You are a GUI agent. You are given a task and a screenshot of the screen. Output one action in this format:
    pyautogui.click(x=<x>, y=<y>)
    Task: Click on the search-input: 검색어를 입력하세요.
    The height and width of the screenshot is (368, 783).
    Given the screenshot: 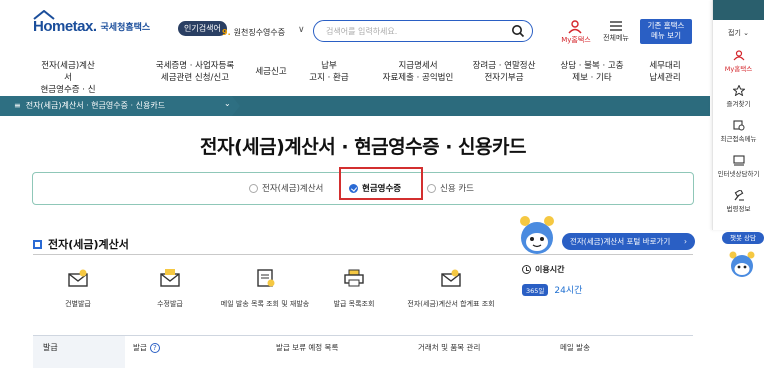 What is the action you would take?
    pyautogui.click(x=423, y=31)
    